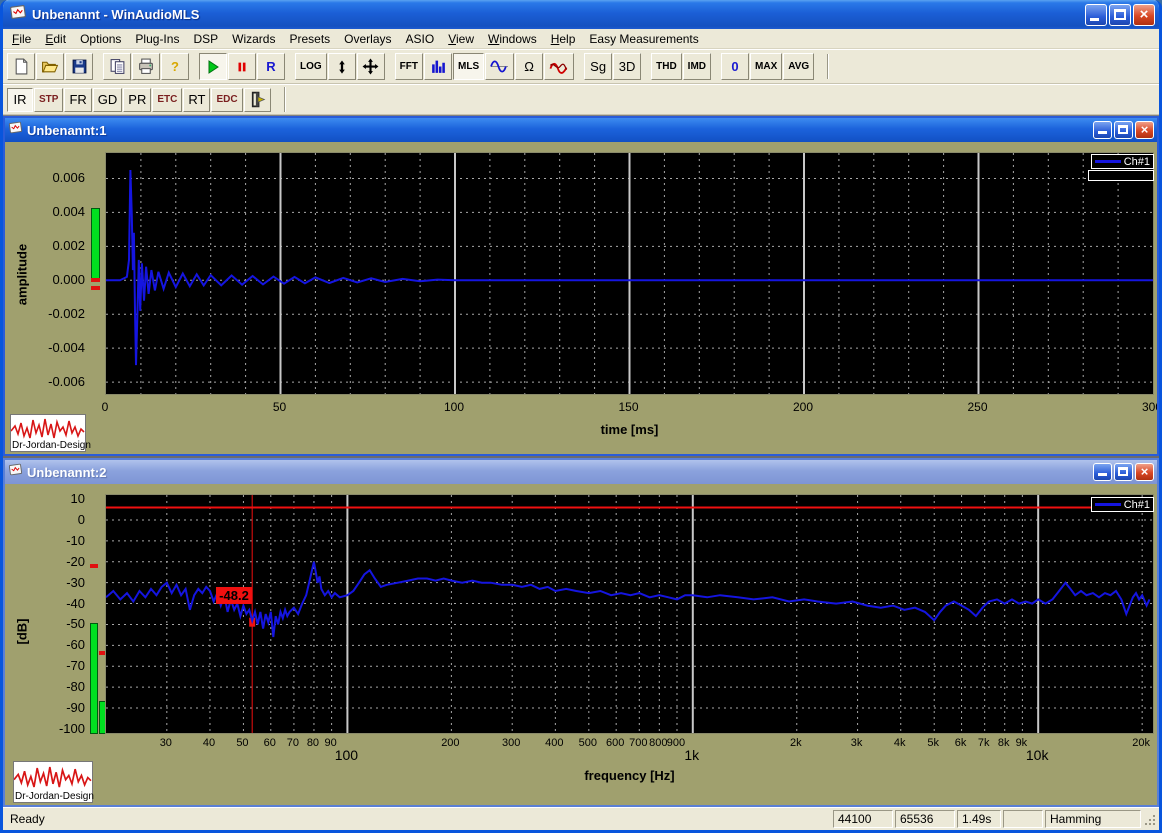  I want to click on copy-button, so click(117, 66).